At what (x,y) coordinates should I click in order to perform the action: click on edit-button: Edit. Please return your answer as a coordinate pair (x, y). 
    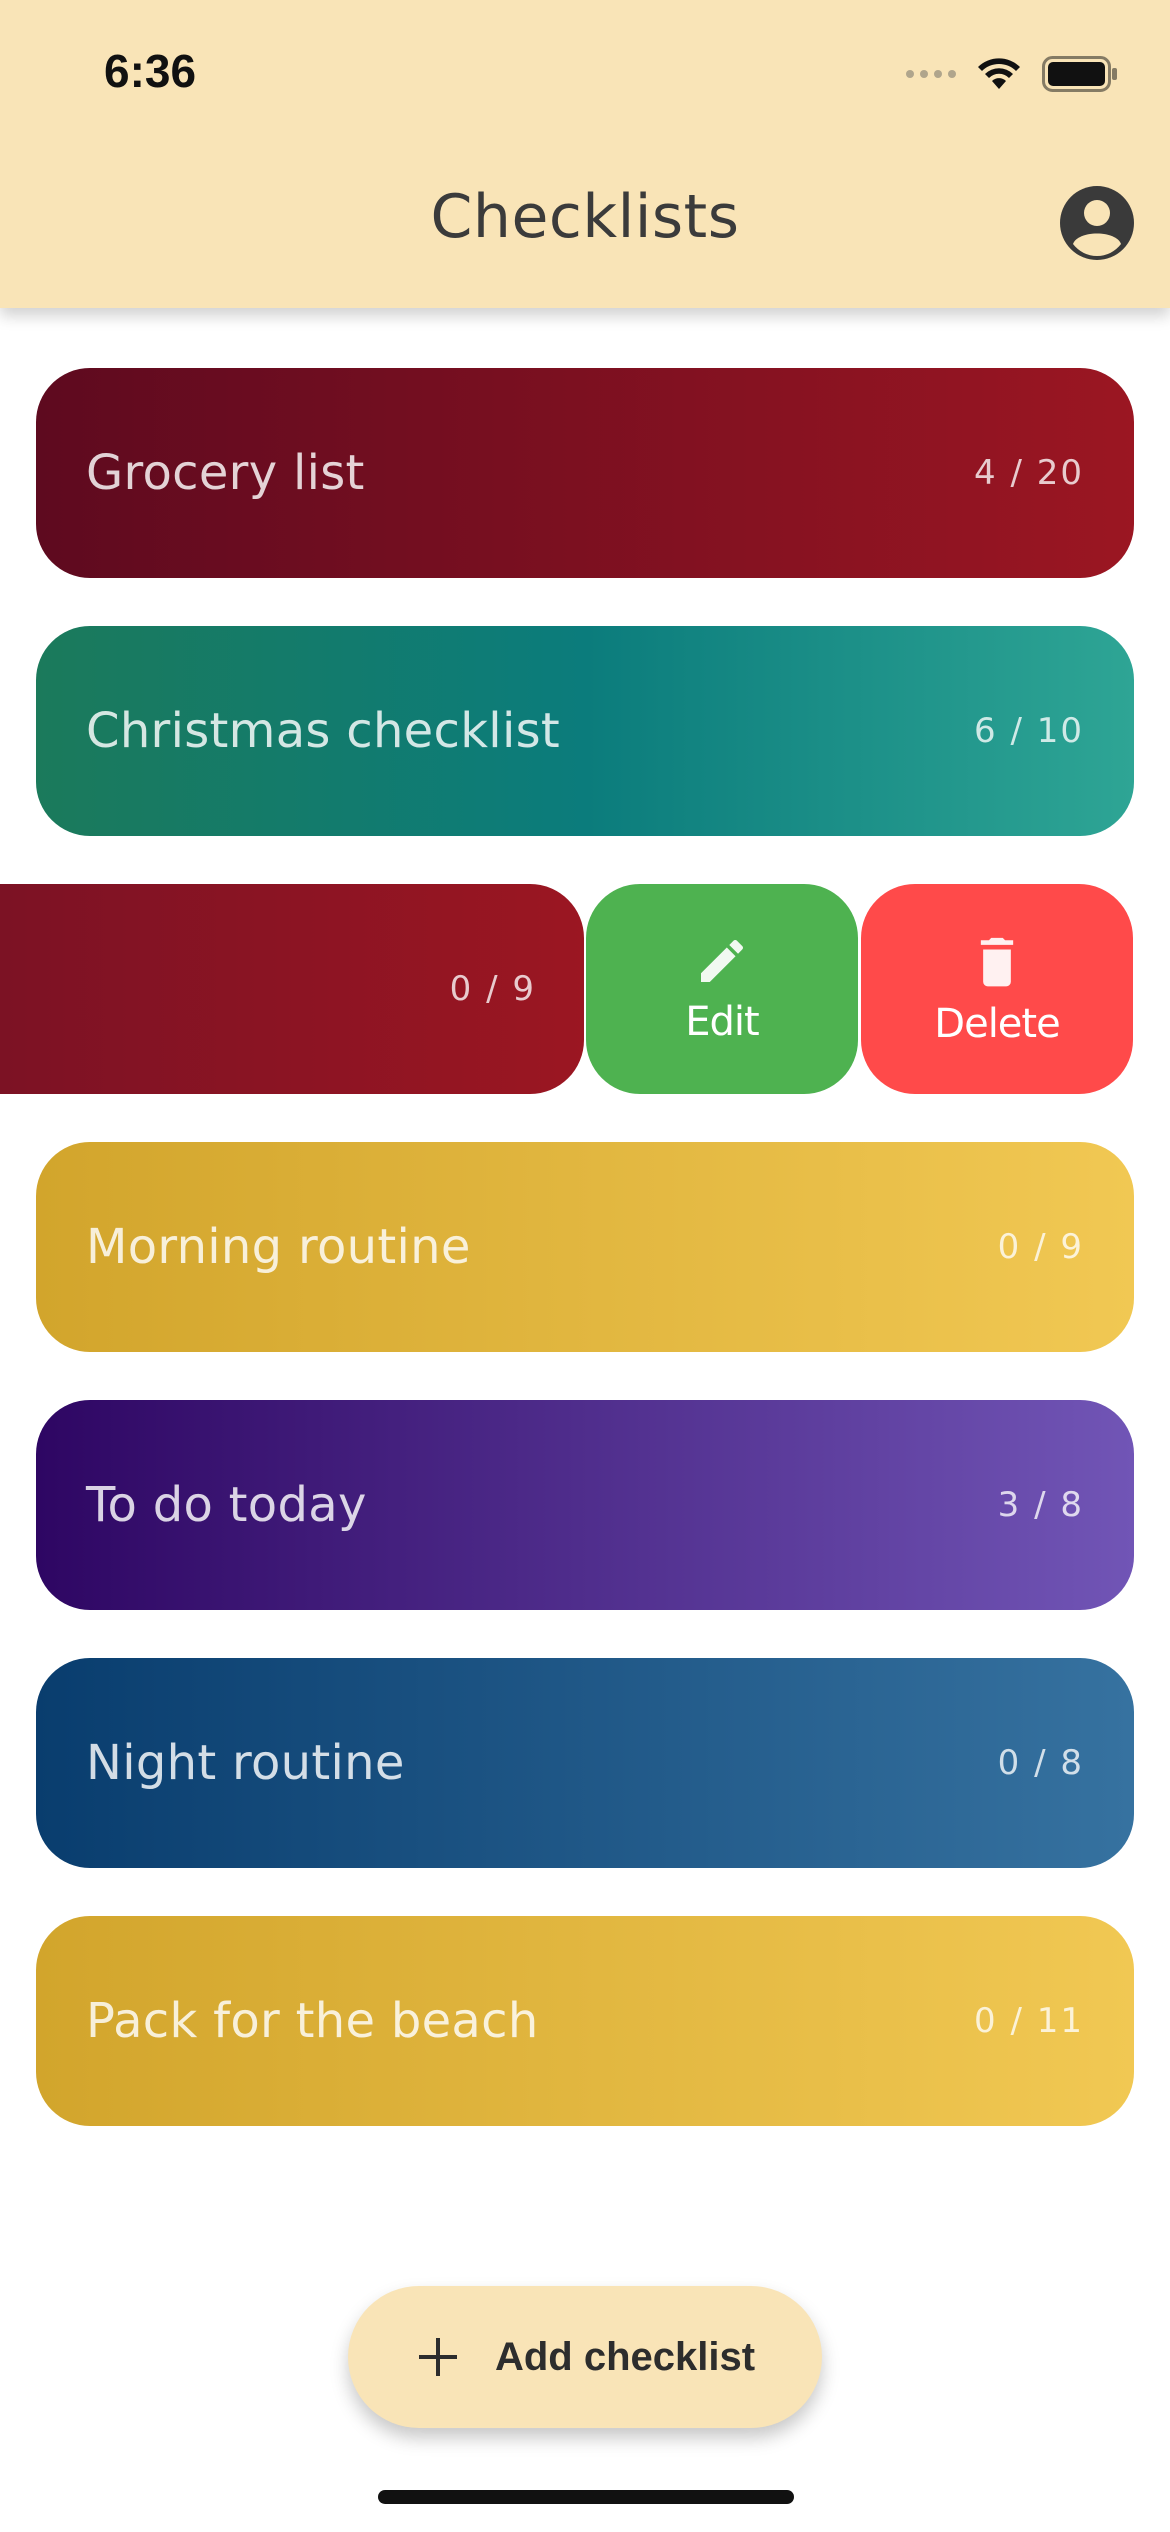
    Looking at the image, I should click on (722, 989).